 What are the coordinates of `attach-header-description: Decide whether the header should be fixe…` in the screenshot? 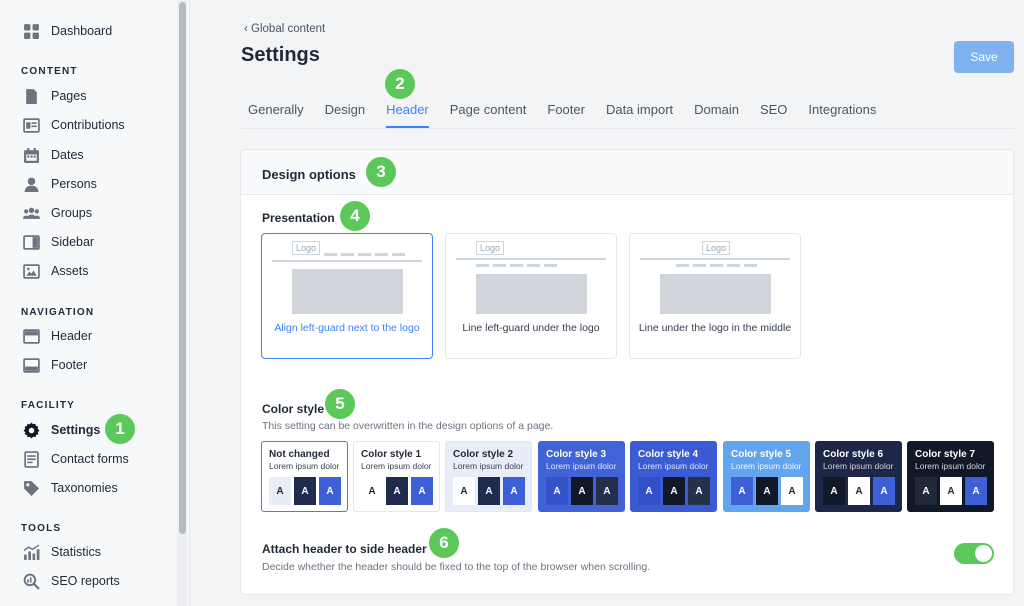 It's located at (456, 567).